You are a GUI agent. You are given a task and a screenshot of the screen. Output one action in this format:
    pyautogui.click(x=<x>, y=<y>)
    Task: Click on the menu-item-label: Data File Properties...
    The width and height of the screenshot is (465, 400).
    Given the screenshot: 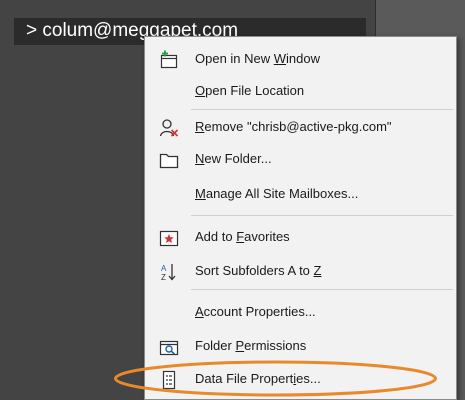 What is the action you would take?
    pyautogui.click(x=258, y=378)
    